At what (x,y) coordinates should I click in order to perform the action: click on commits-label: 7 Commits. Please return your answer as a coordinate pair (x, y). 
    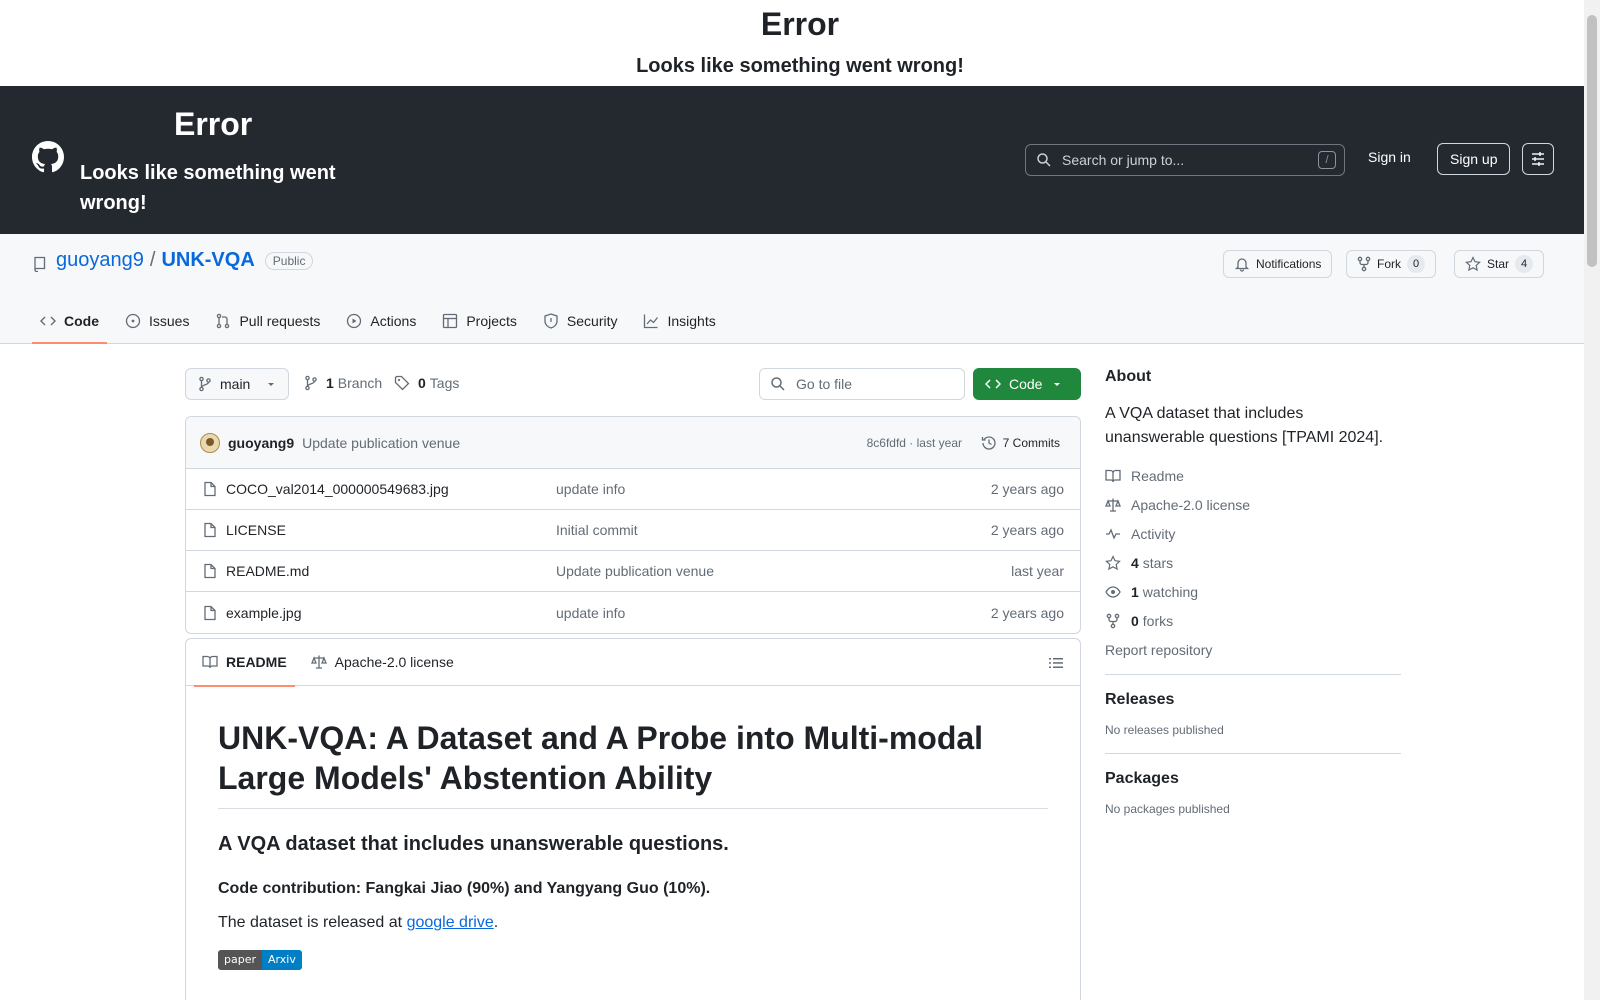
    Looking at the image, I should click on (1031, 442).